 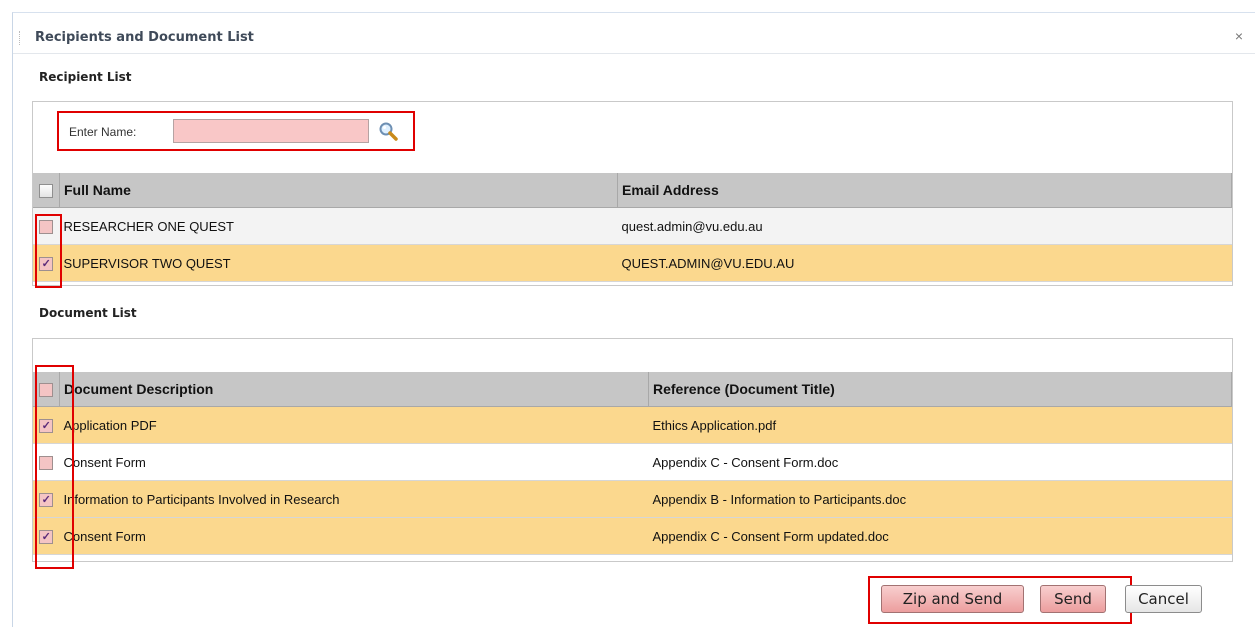 I want to click on select-all-documents-checkbox, so click(x=46, y=390).